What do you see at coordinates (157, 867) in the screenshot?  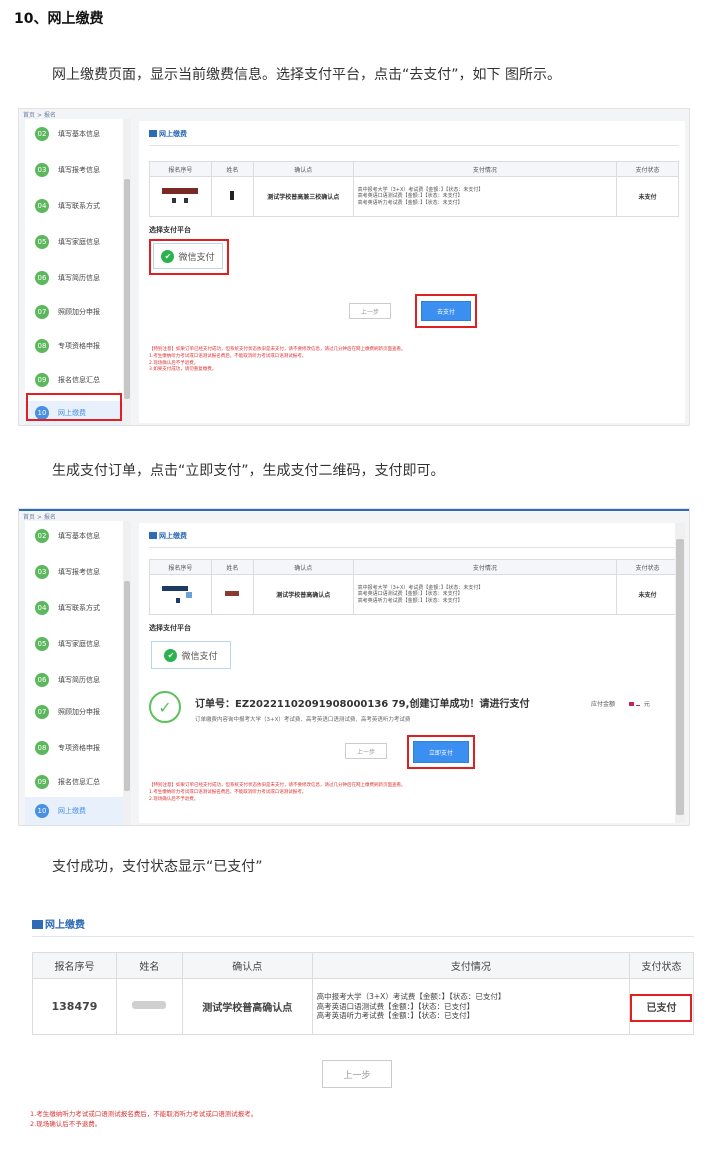 I see `paragraph-3: 支付成功，支付状态显示“已支付”` at bounding box center [157, 867].